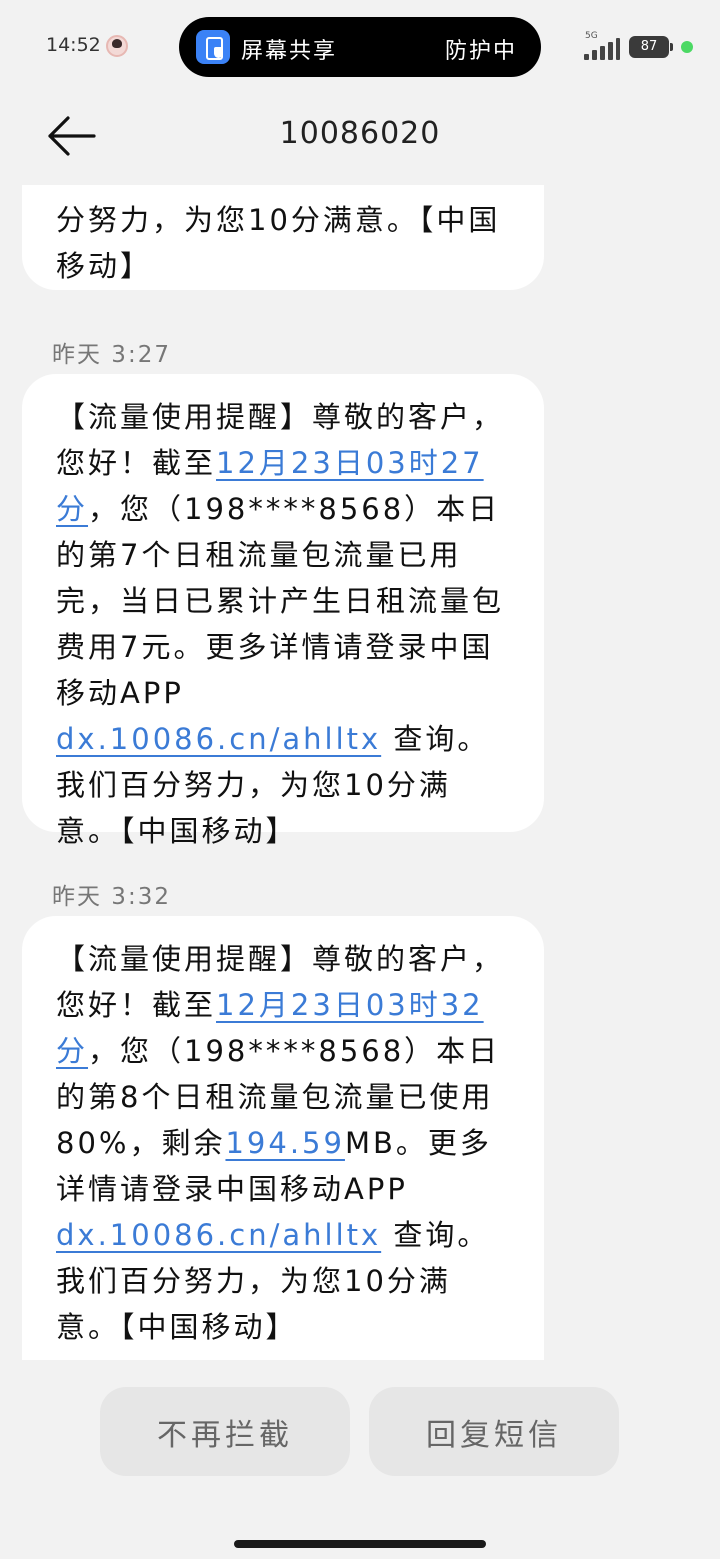 This screenshot has height=1559, width=720. I want to click on protection-label: 防护中, so click(480, 51).